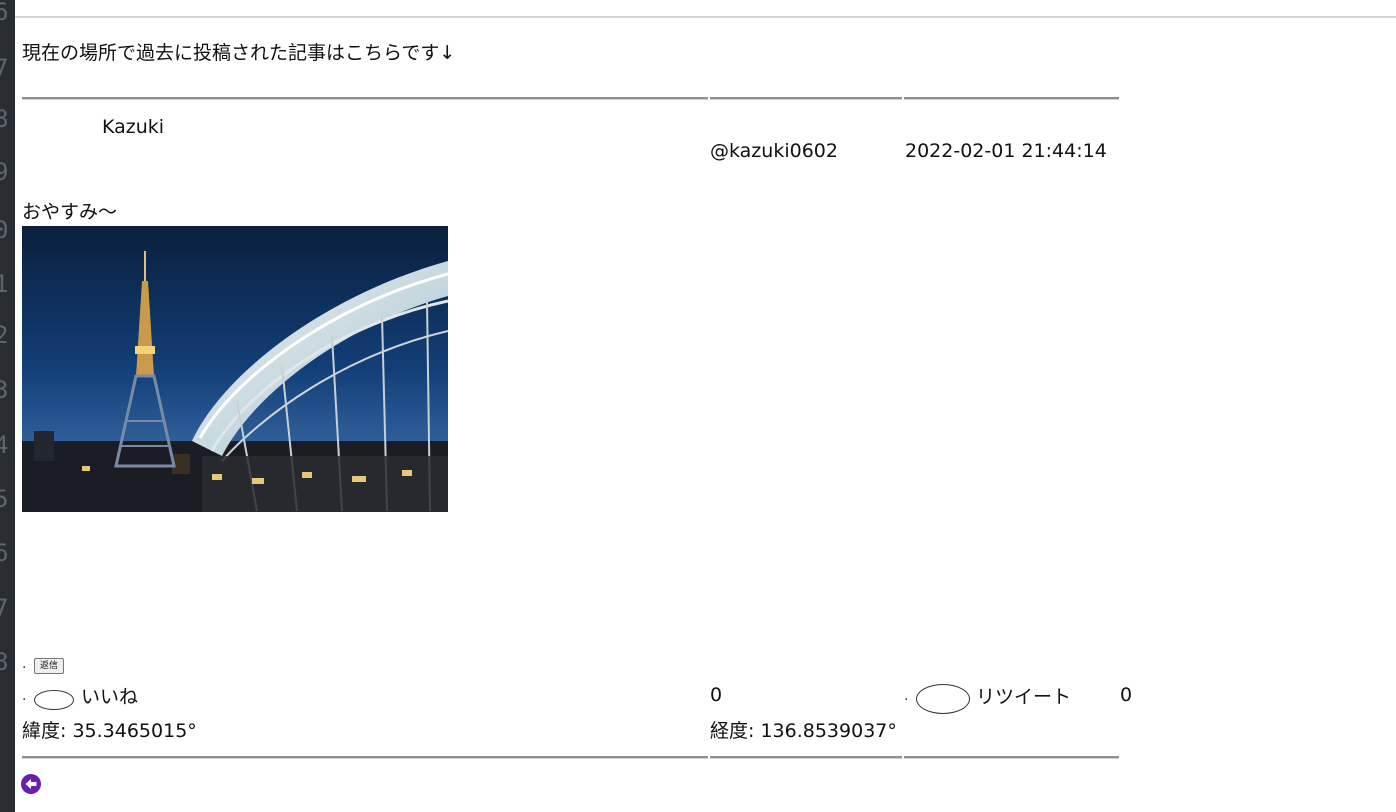 This screenshot has height=812, width=1396. What do you see at coordinates (1126, 695) in the screenshot?
I see `retweet-count: 0` at bounding box center [1126, 695].